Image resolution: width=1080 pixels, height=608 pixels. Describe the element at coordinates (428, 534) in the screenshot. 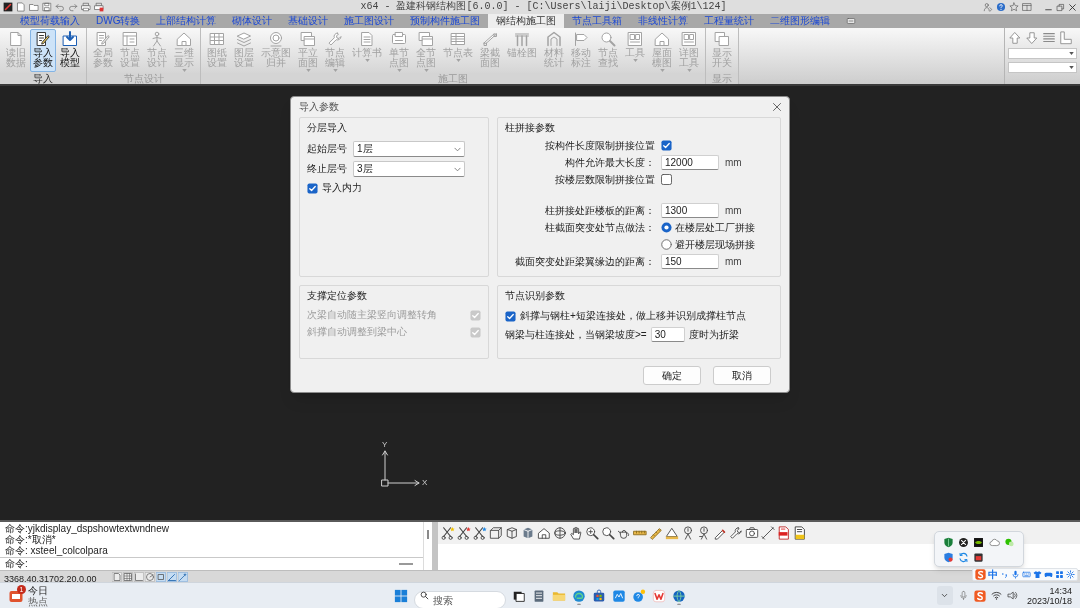

I see `scrollbar-thumb` at that location.